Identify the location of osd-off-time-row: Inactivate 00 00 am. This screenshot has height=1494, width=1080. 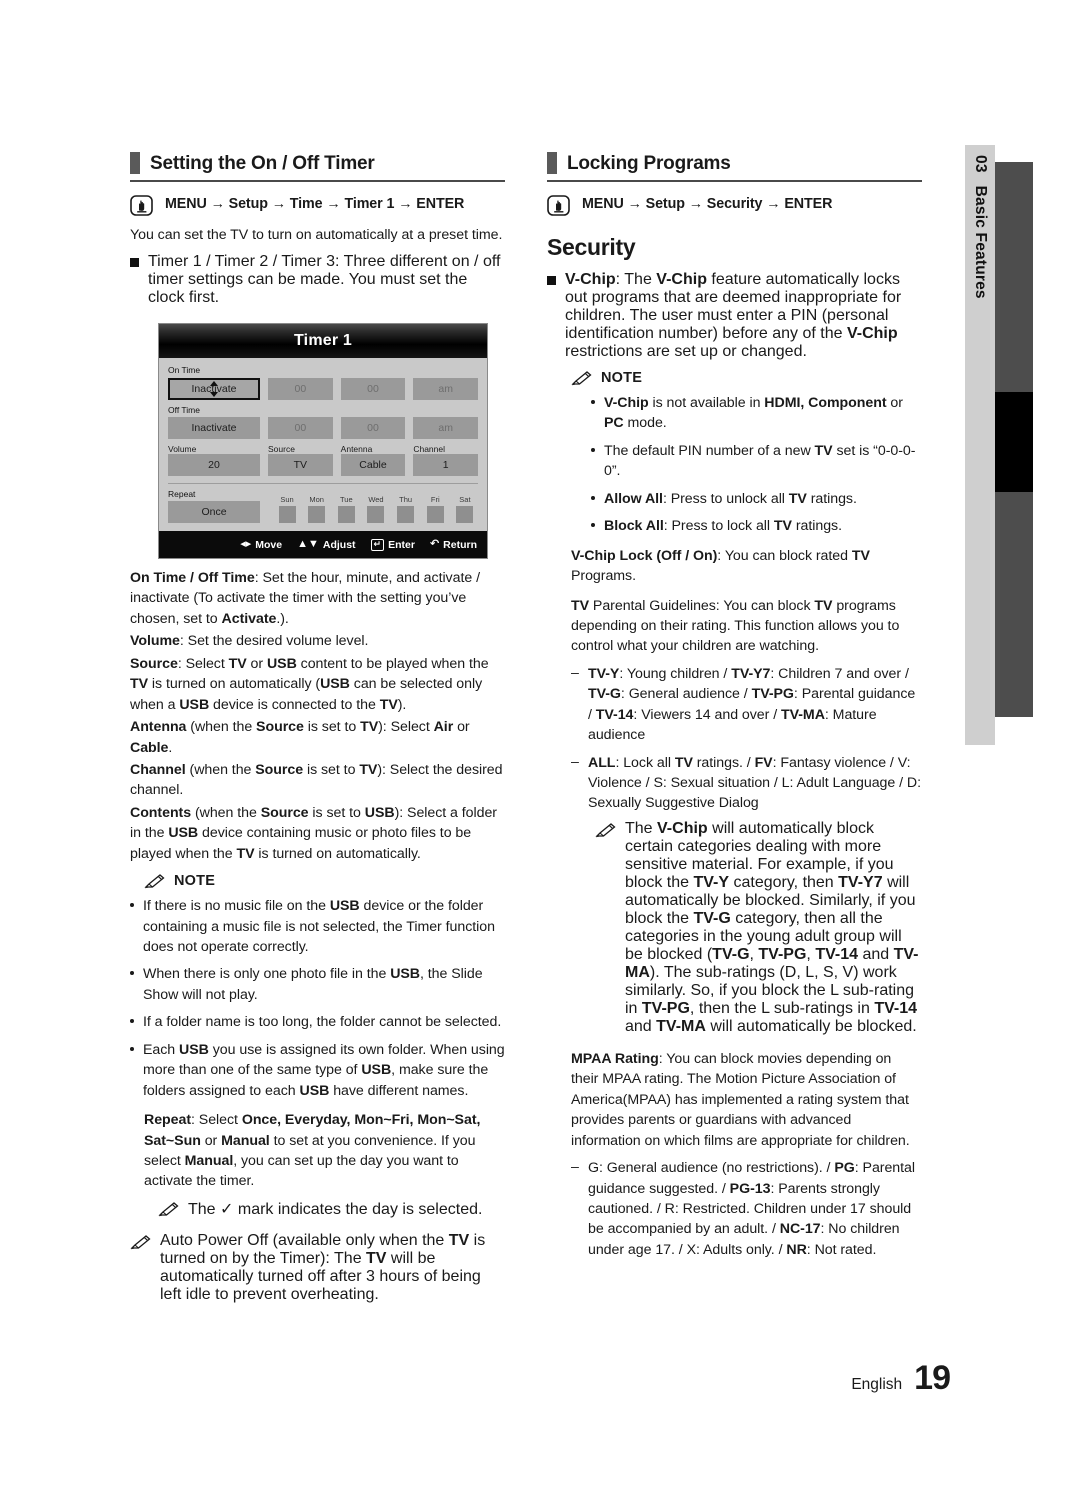
(323, 427).